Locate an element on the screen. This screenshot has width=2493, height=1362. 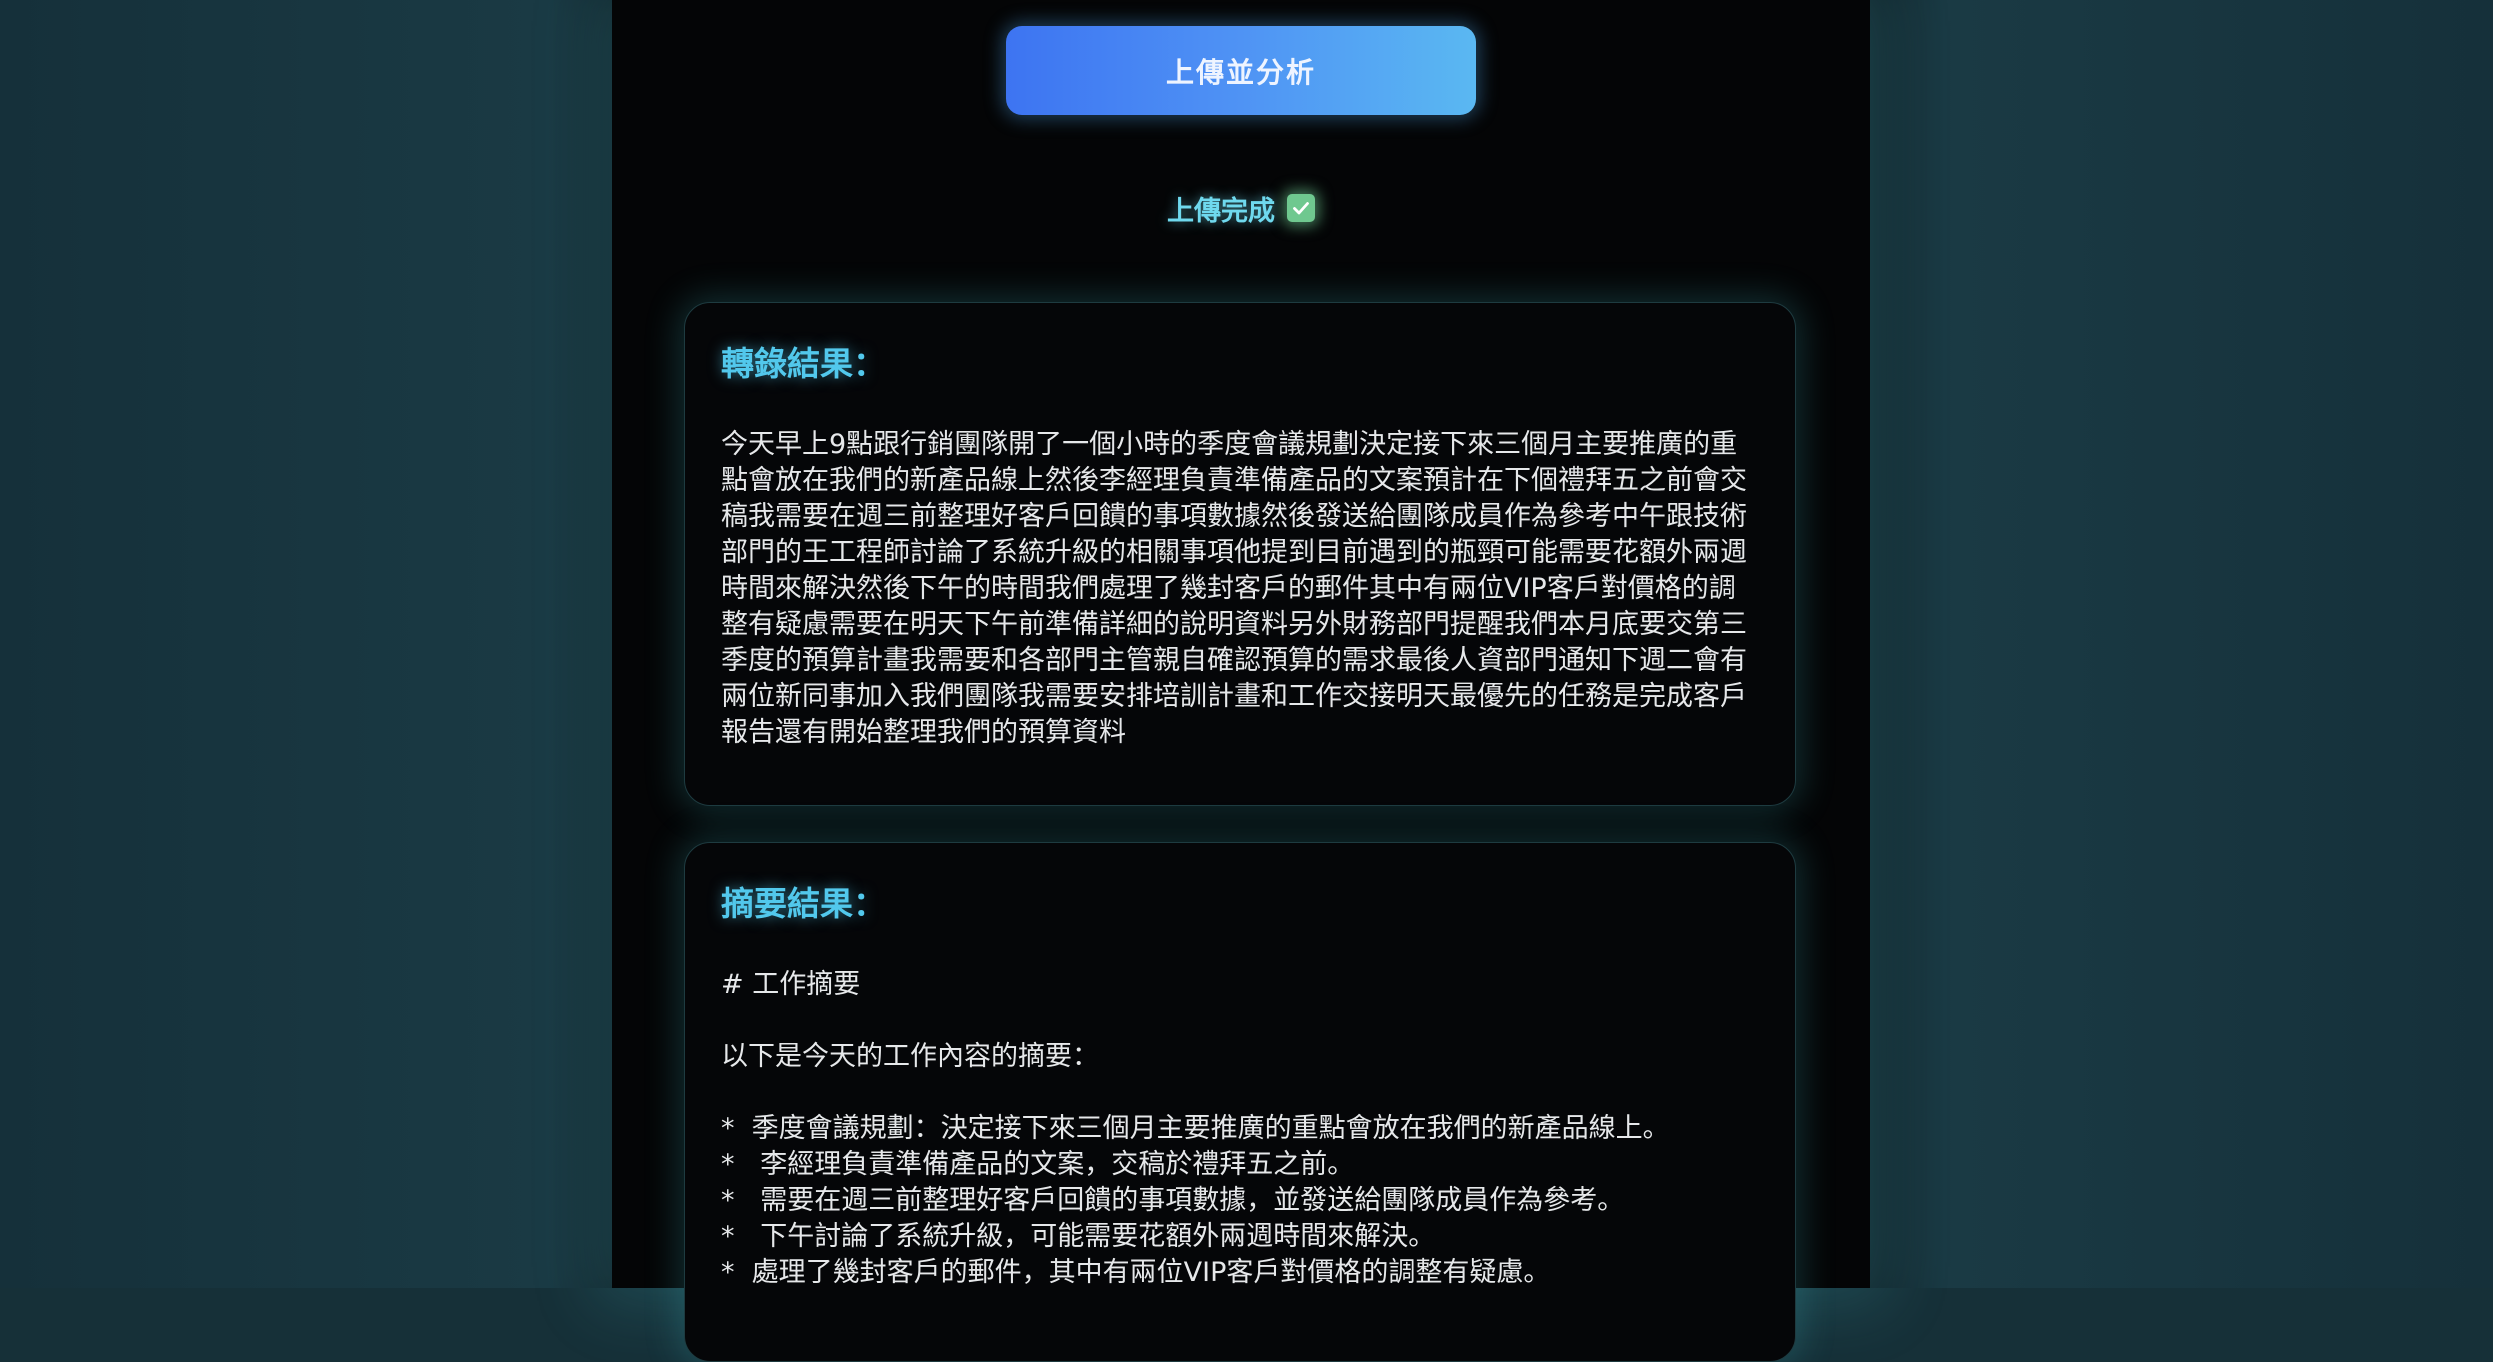
upload-status: 上傳完成 is located at coordinates (1241, 208).